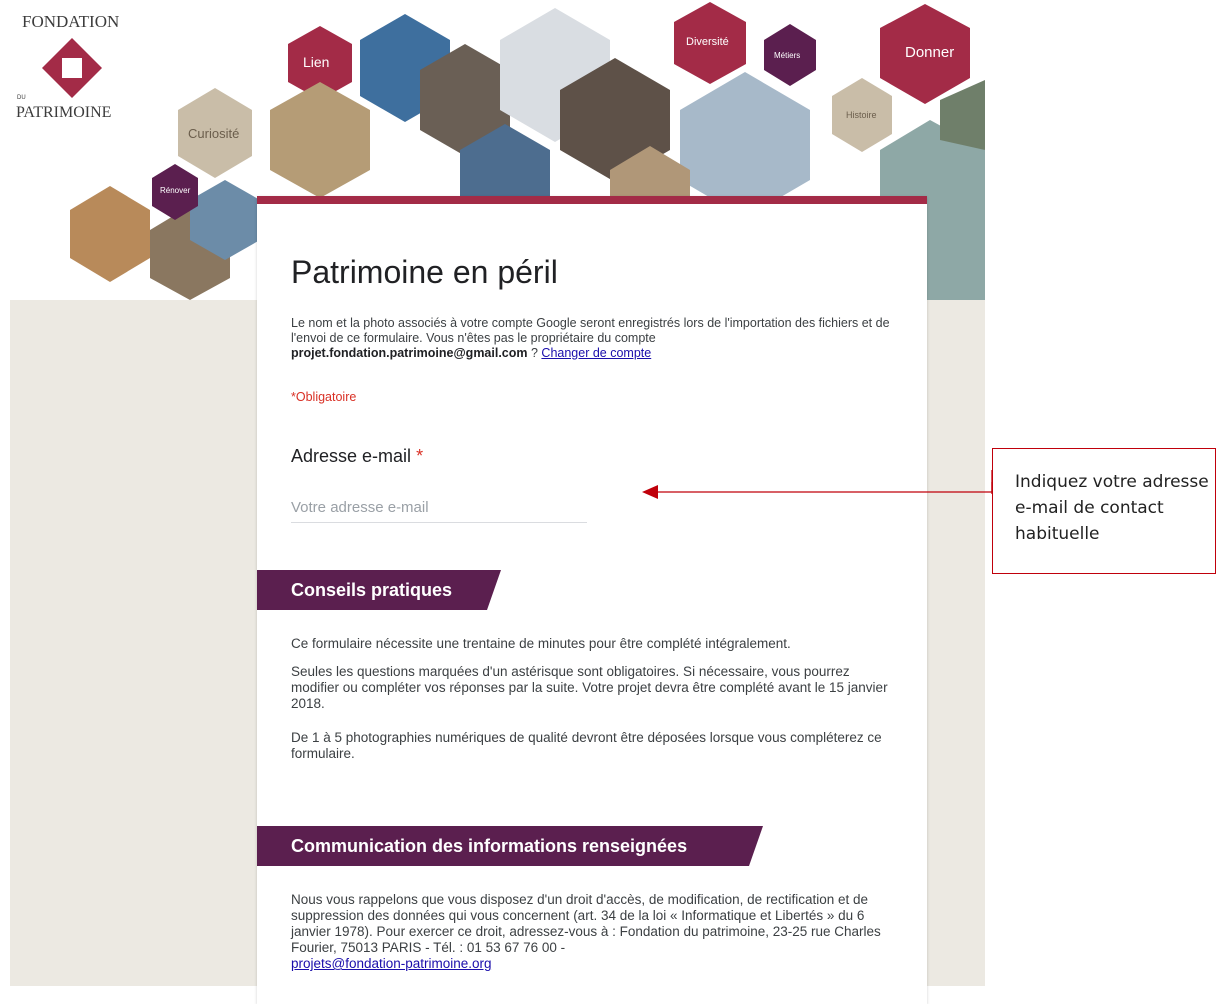 The height and width of the screenshot is (1004, 1223). Describe the element at coordinates (175, 190) in the screenshot. I see `hex-label-renover: Rénover` at that location.